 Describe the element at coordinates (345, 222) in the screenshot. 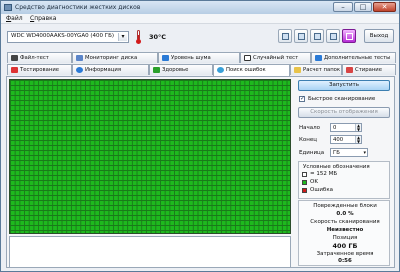

I see `scan-speed-label: Скорость сканирования` at that location.